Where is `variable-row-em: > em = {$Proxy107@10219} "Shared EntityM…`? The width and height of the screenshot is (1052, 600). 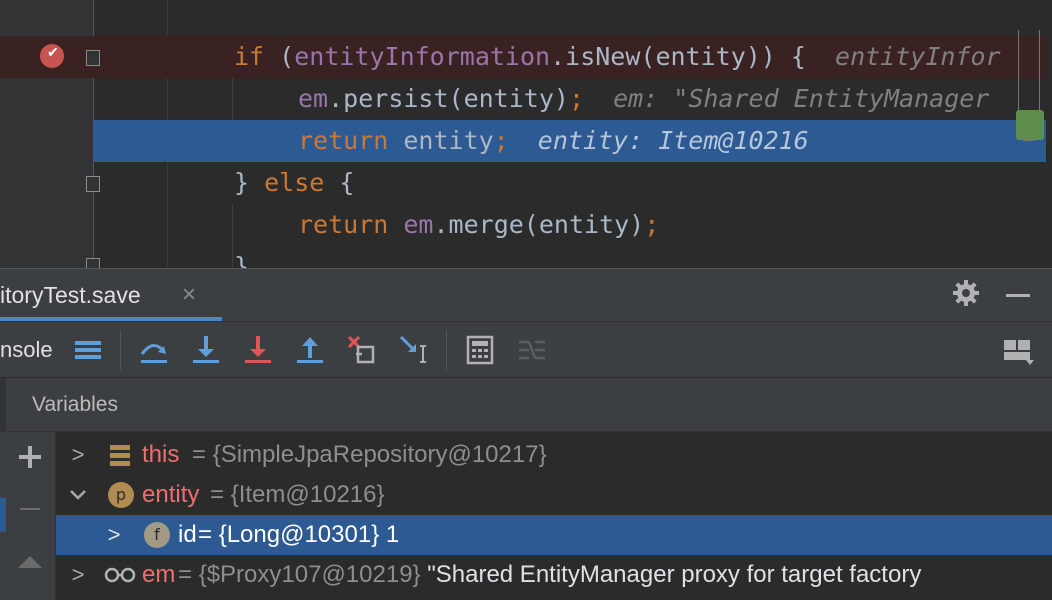 variable-row-em: > em = {$Proxy107@10219} "Shared EntityM… is located at coordinates (554, 575).